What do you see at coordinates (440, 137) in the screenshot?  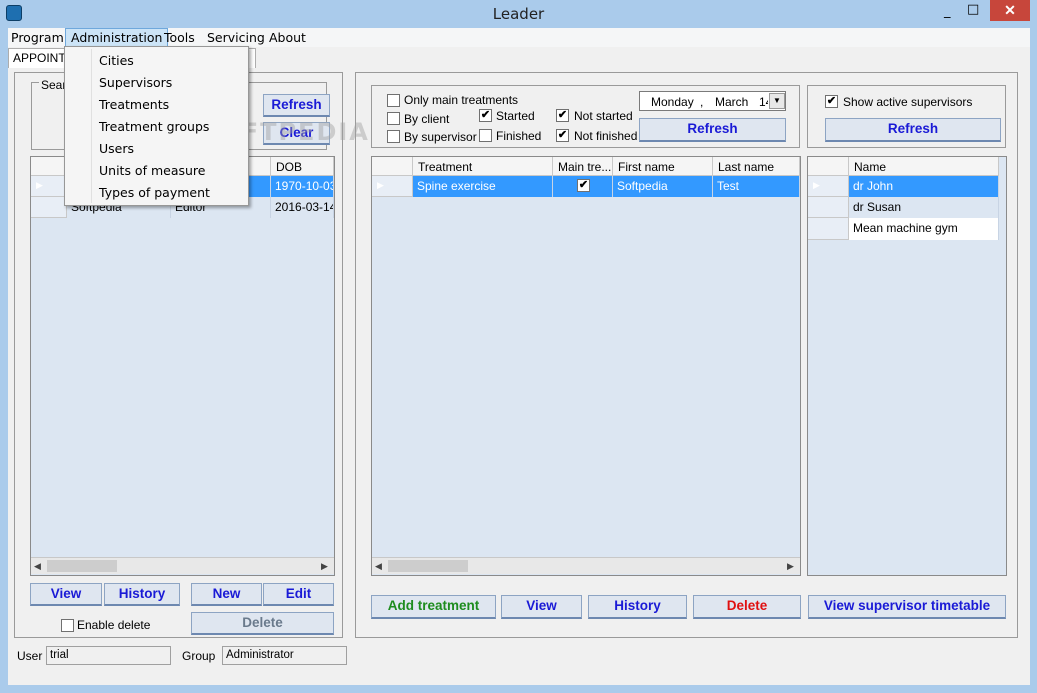 I see `by-supervisor-label: By supervisor` at bounding box center [440, 137].